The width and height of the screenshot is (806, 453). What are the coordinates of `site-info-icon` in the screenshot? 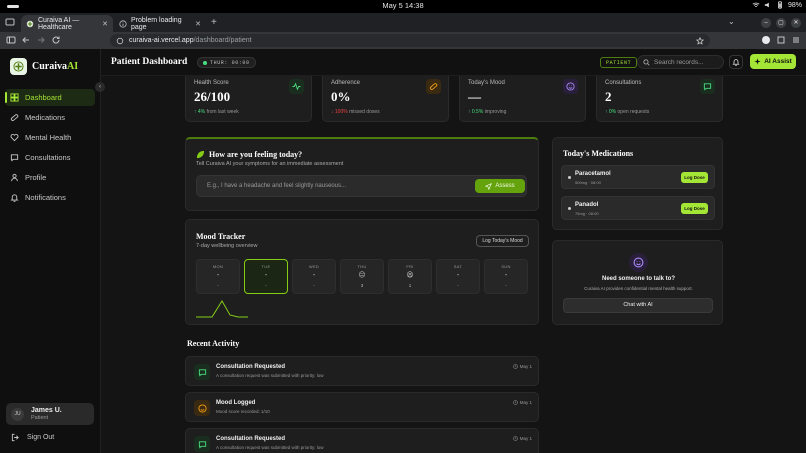 It's located at (120, 41).